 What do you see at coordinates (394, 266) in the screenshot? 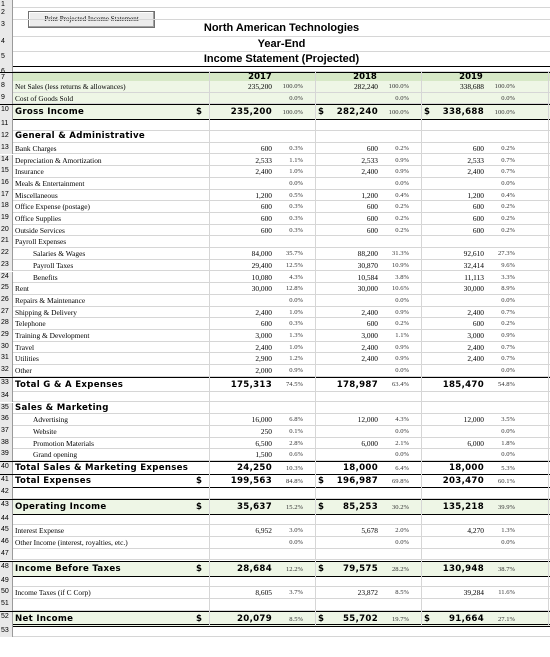
I see `percent-cell: 10.9%` at bounding box center [394, 266].